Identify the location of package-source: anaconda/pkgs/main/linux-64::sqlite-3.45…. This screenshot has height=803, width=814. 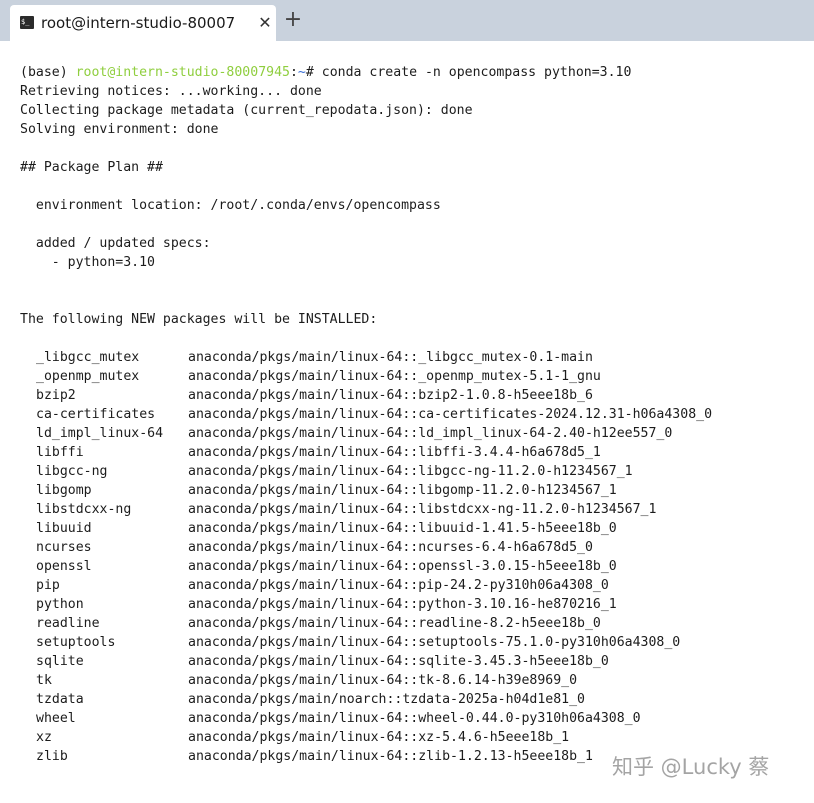
(398, 661).